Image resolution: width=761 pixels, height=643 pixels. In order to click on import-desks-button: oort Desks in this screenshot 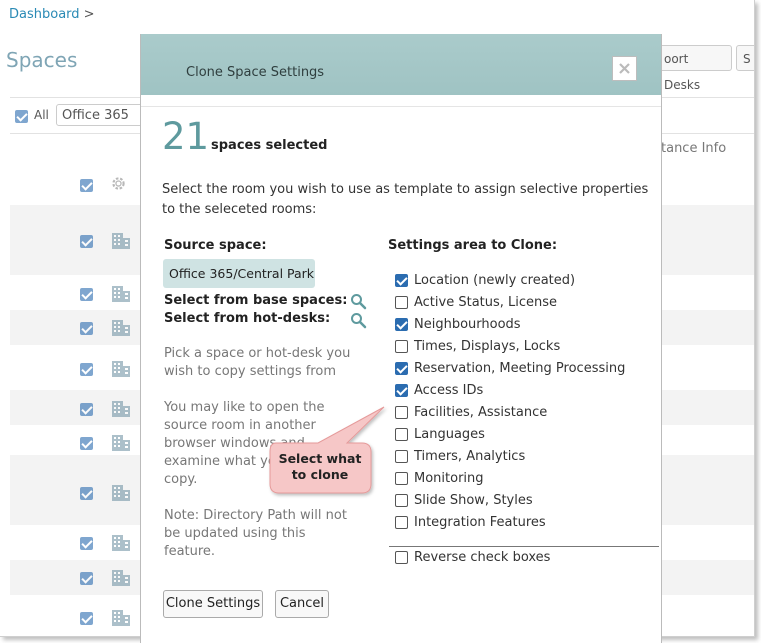, I will do `click(693, 68)`.